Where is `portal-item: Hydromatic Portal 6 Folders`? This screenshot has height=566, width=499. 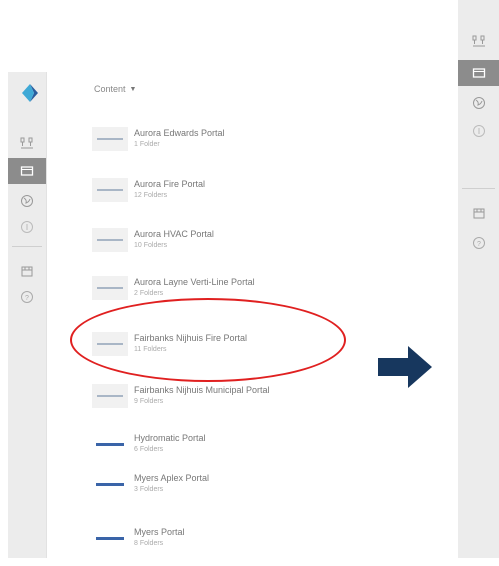
portal-item: Hydromatic Portal 6 Folders is located at coordinates (222, 452).